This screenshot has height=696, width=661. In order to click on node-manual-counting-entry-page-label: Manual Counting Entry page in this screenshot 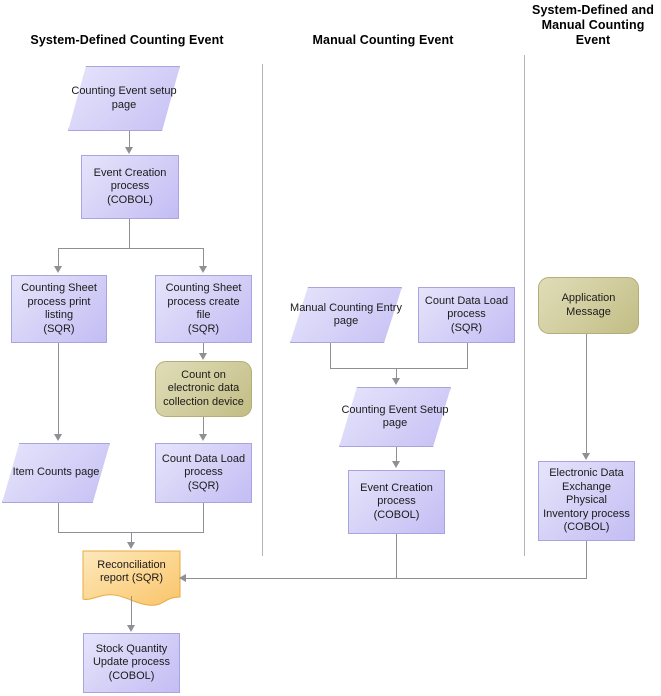, I will do `click(346, 315)`.